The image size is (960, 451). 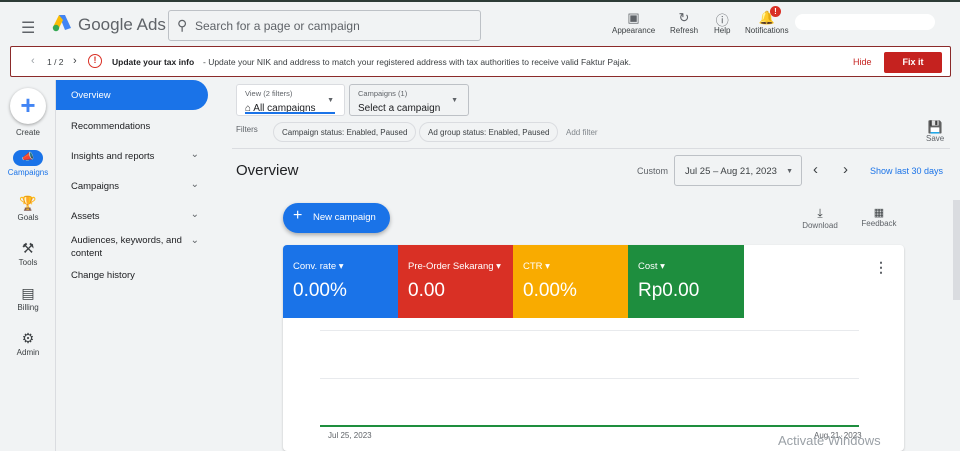 I want to click on search-icon: ⚲, so click(x=182, y=25).